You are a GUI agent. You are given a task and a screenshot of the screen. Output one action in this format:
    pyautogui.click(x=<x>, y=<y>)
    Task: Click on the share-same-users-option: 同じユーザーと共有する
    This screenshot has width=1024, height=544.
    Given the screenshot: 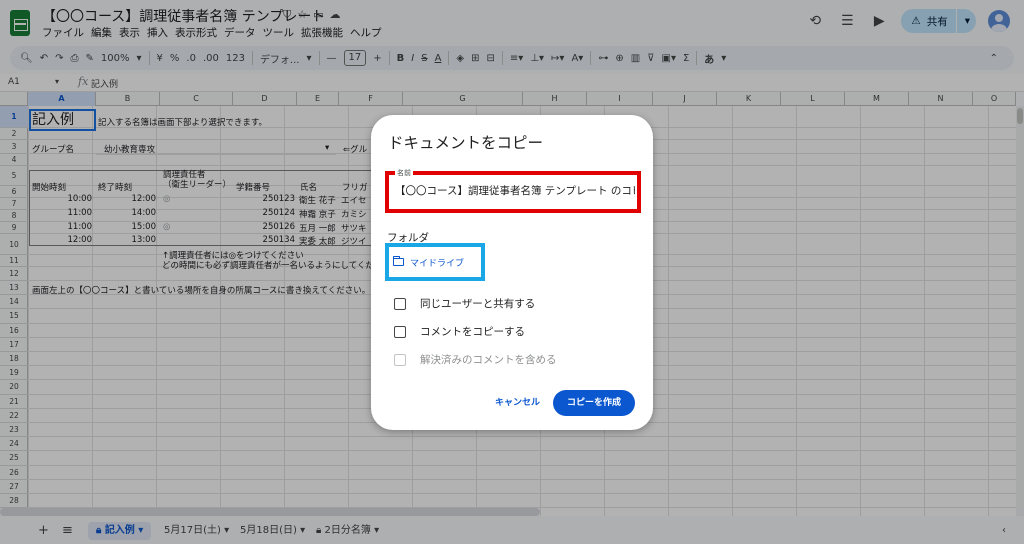 What is the action you would take?
    pyautogui.click(x=464, y=303)
    